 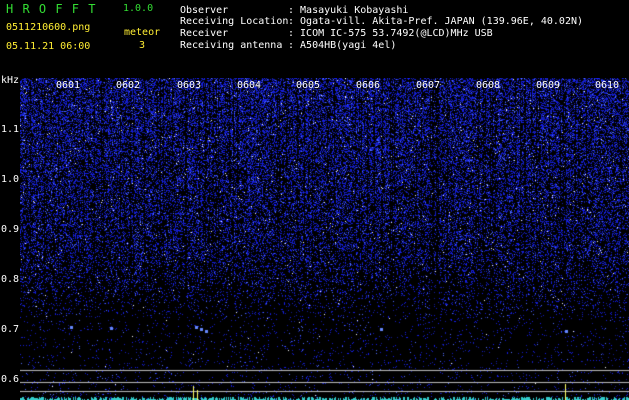 What do you see at coordinates (48, 27) in the screenshot?
I see `filename: 0511210600.png` at bounding box center [48, 27].